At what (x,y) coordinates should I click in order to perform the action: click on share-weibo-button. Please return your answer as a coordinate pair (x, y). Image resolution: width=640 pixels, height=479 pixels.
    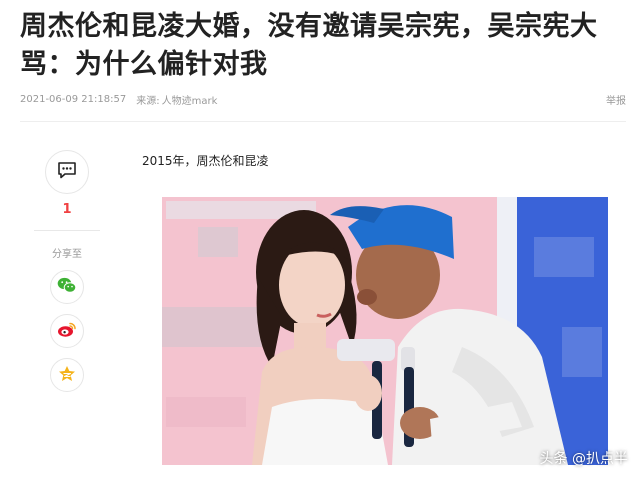
    Looking at the image, I should click on (67, 331).